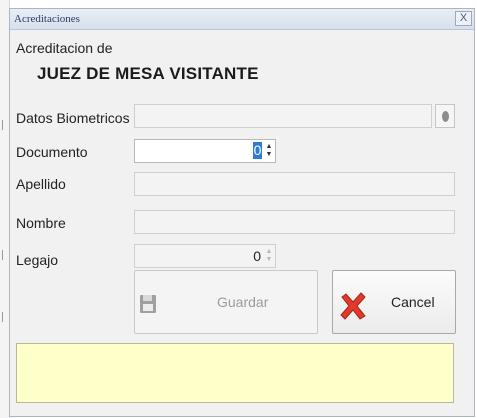 The width and height of the screenshot is (477, 418). I want to click on name-label: Nombre, so click(41, 223).